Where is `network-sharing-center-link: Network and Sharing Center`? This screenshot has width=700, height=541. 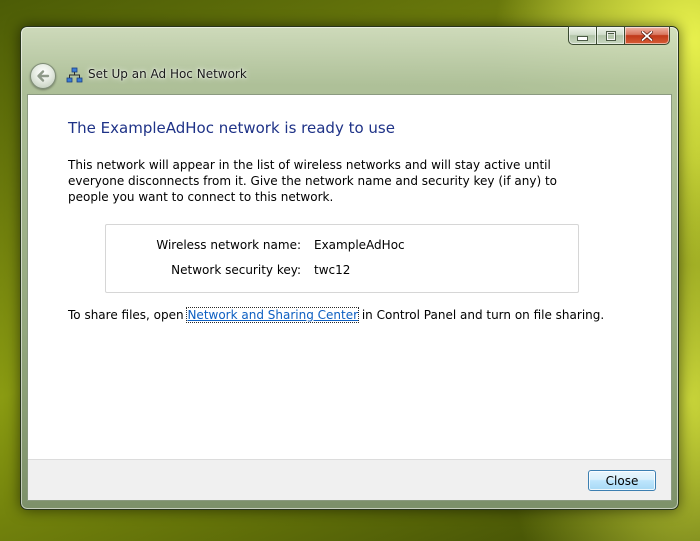 network-sharing-center-link: Network and Sharing Center is located at coordinates (273, 315).